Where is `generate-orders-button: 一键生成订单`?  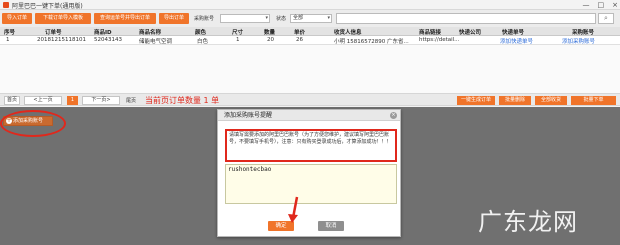
generate-orders-button: 一键生成订单 is located at coordinates (476, 100).